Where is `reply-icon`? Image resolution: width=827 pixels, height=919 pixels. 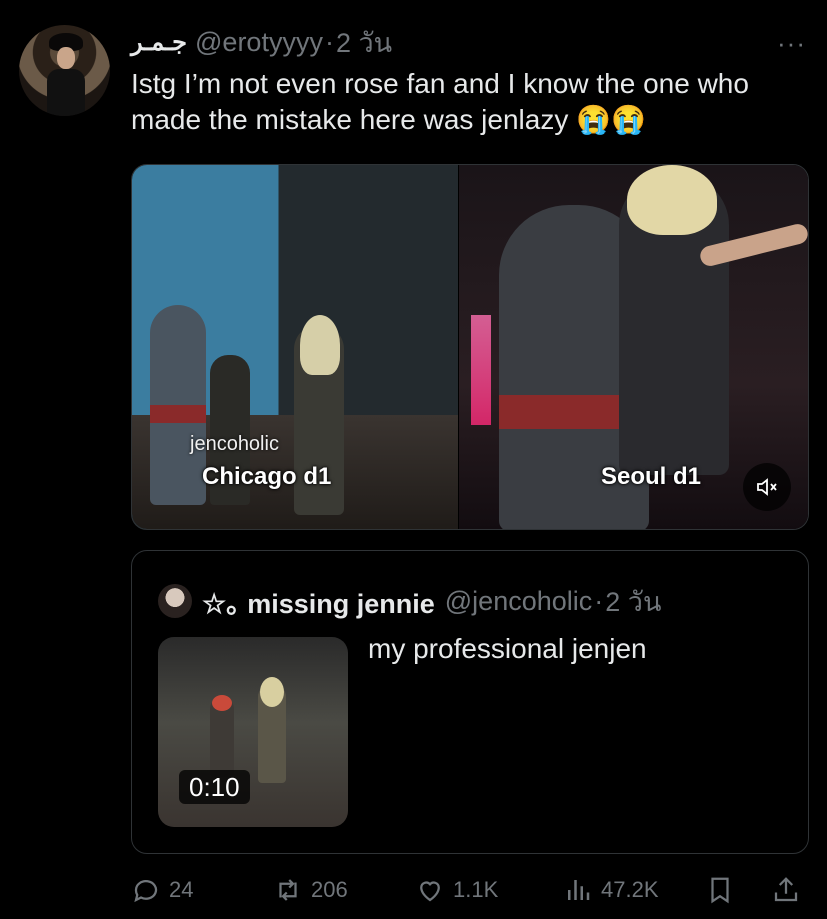
reply-icon is located at coordinates (146, 891).